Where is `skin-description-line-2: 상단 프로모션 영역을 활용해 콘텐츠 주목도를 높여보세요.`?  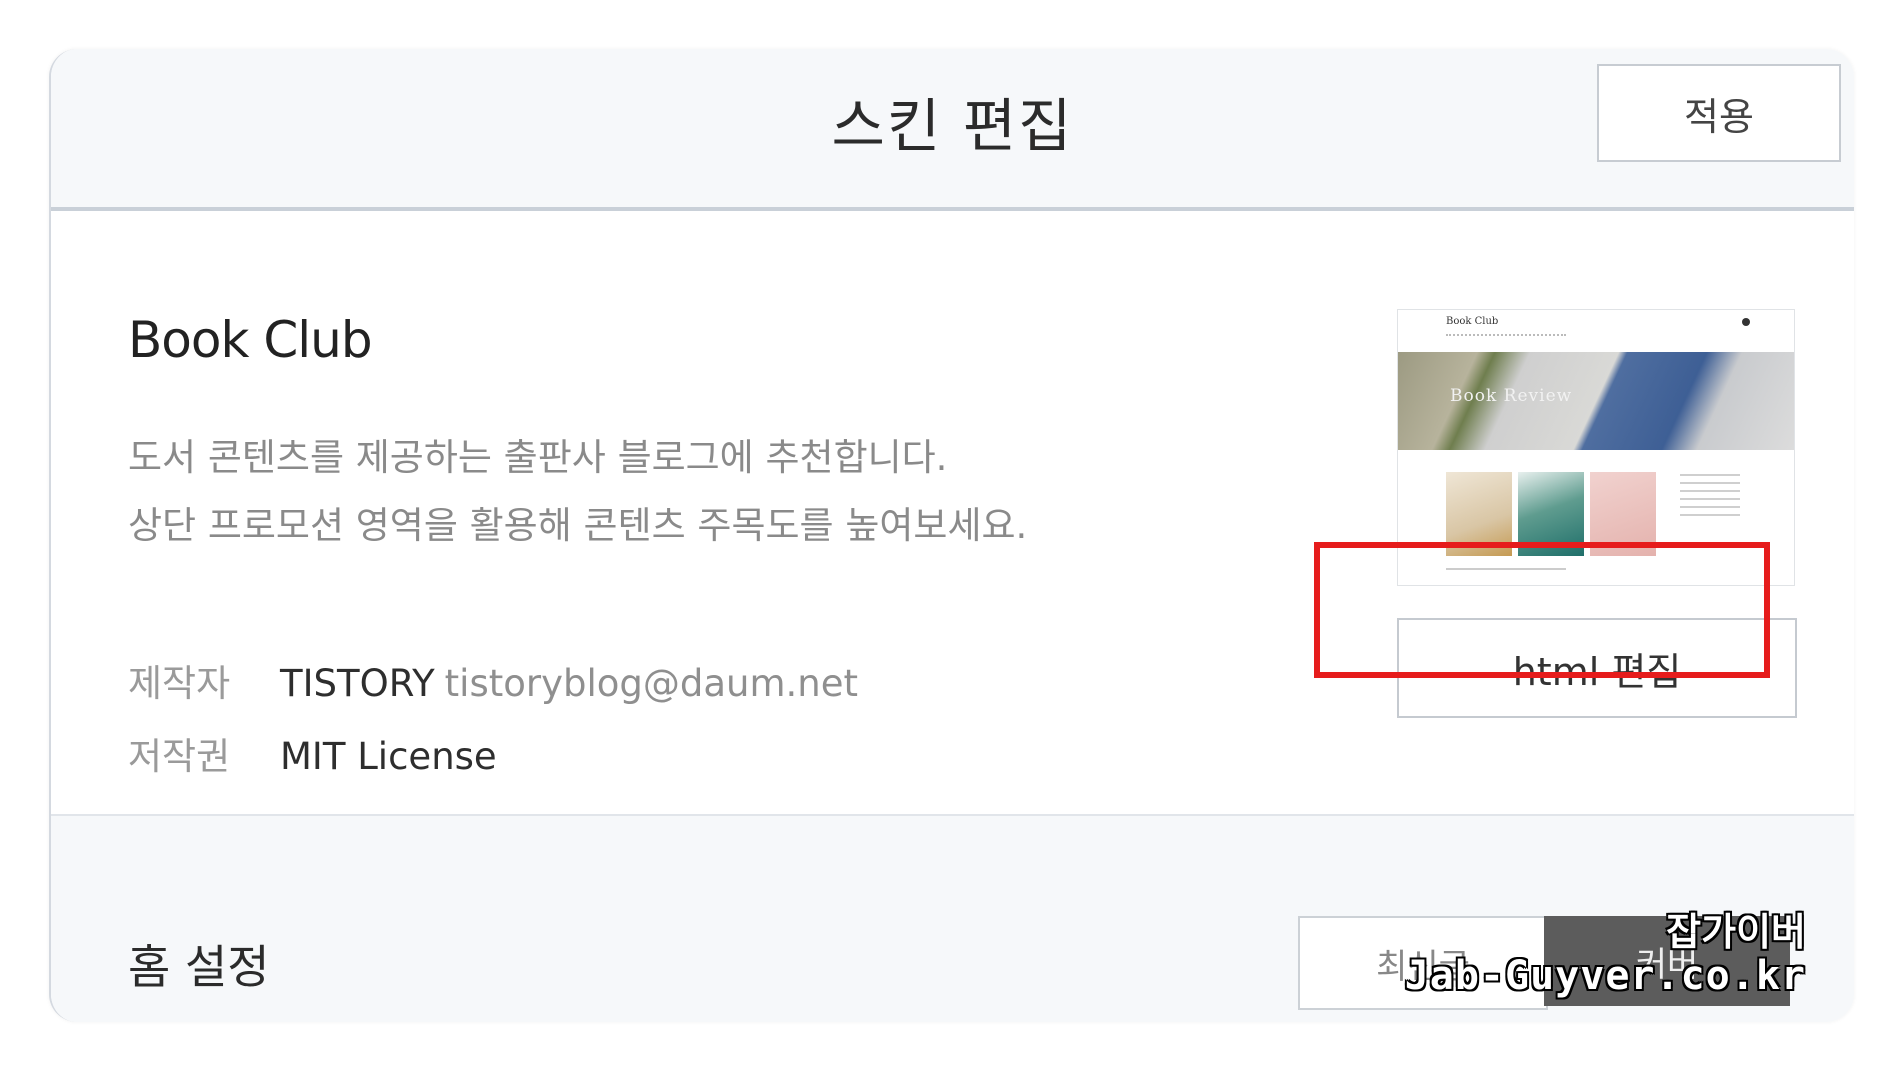 skin-description-line-2: 상단 프로모션 영역을 활용해 콘텐츠 주목도를 높여보세요. is located at coordinates (578, 525).